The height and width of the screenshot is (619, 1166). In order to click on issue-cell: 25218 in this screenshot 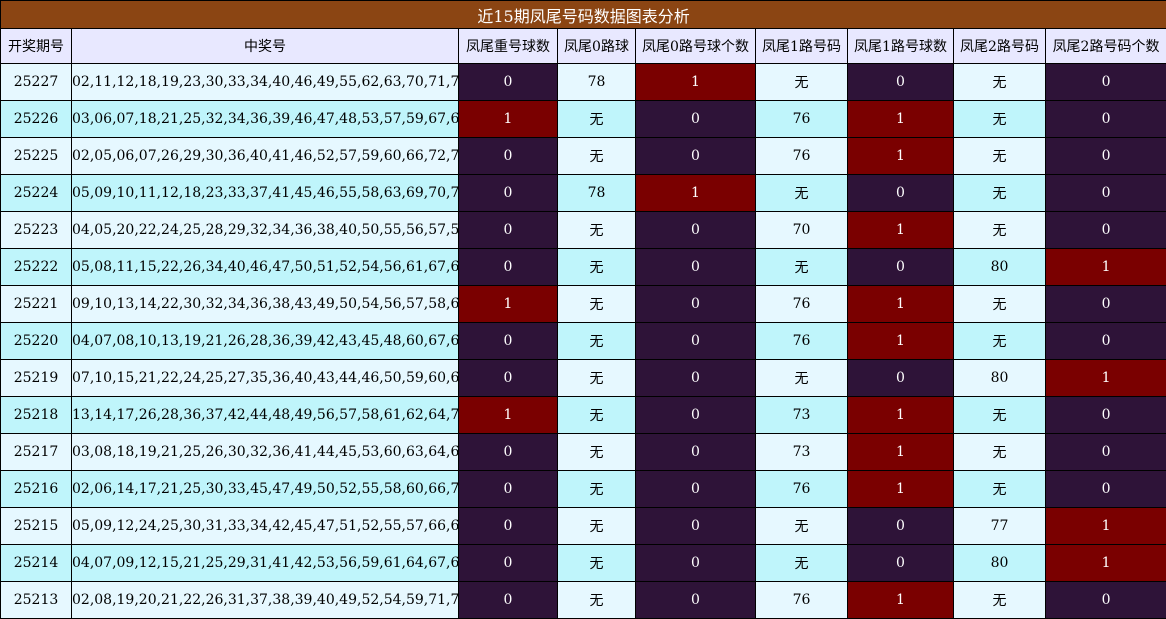, I will do `click(36, 415)`.